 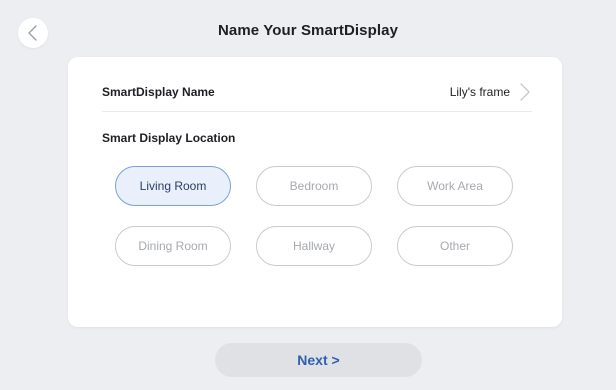 I want to click on chevron-right-icon, so click(x=525, y=92).